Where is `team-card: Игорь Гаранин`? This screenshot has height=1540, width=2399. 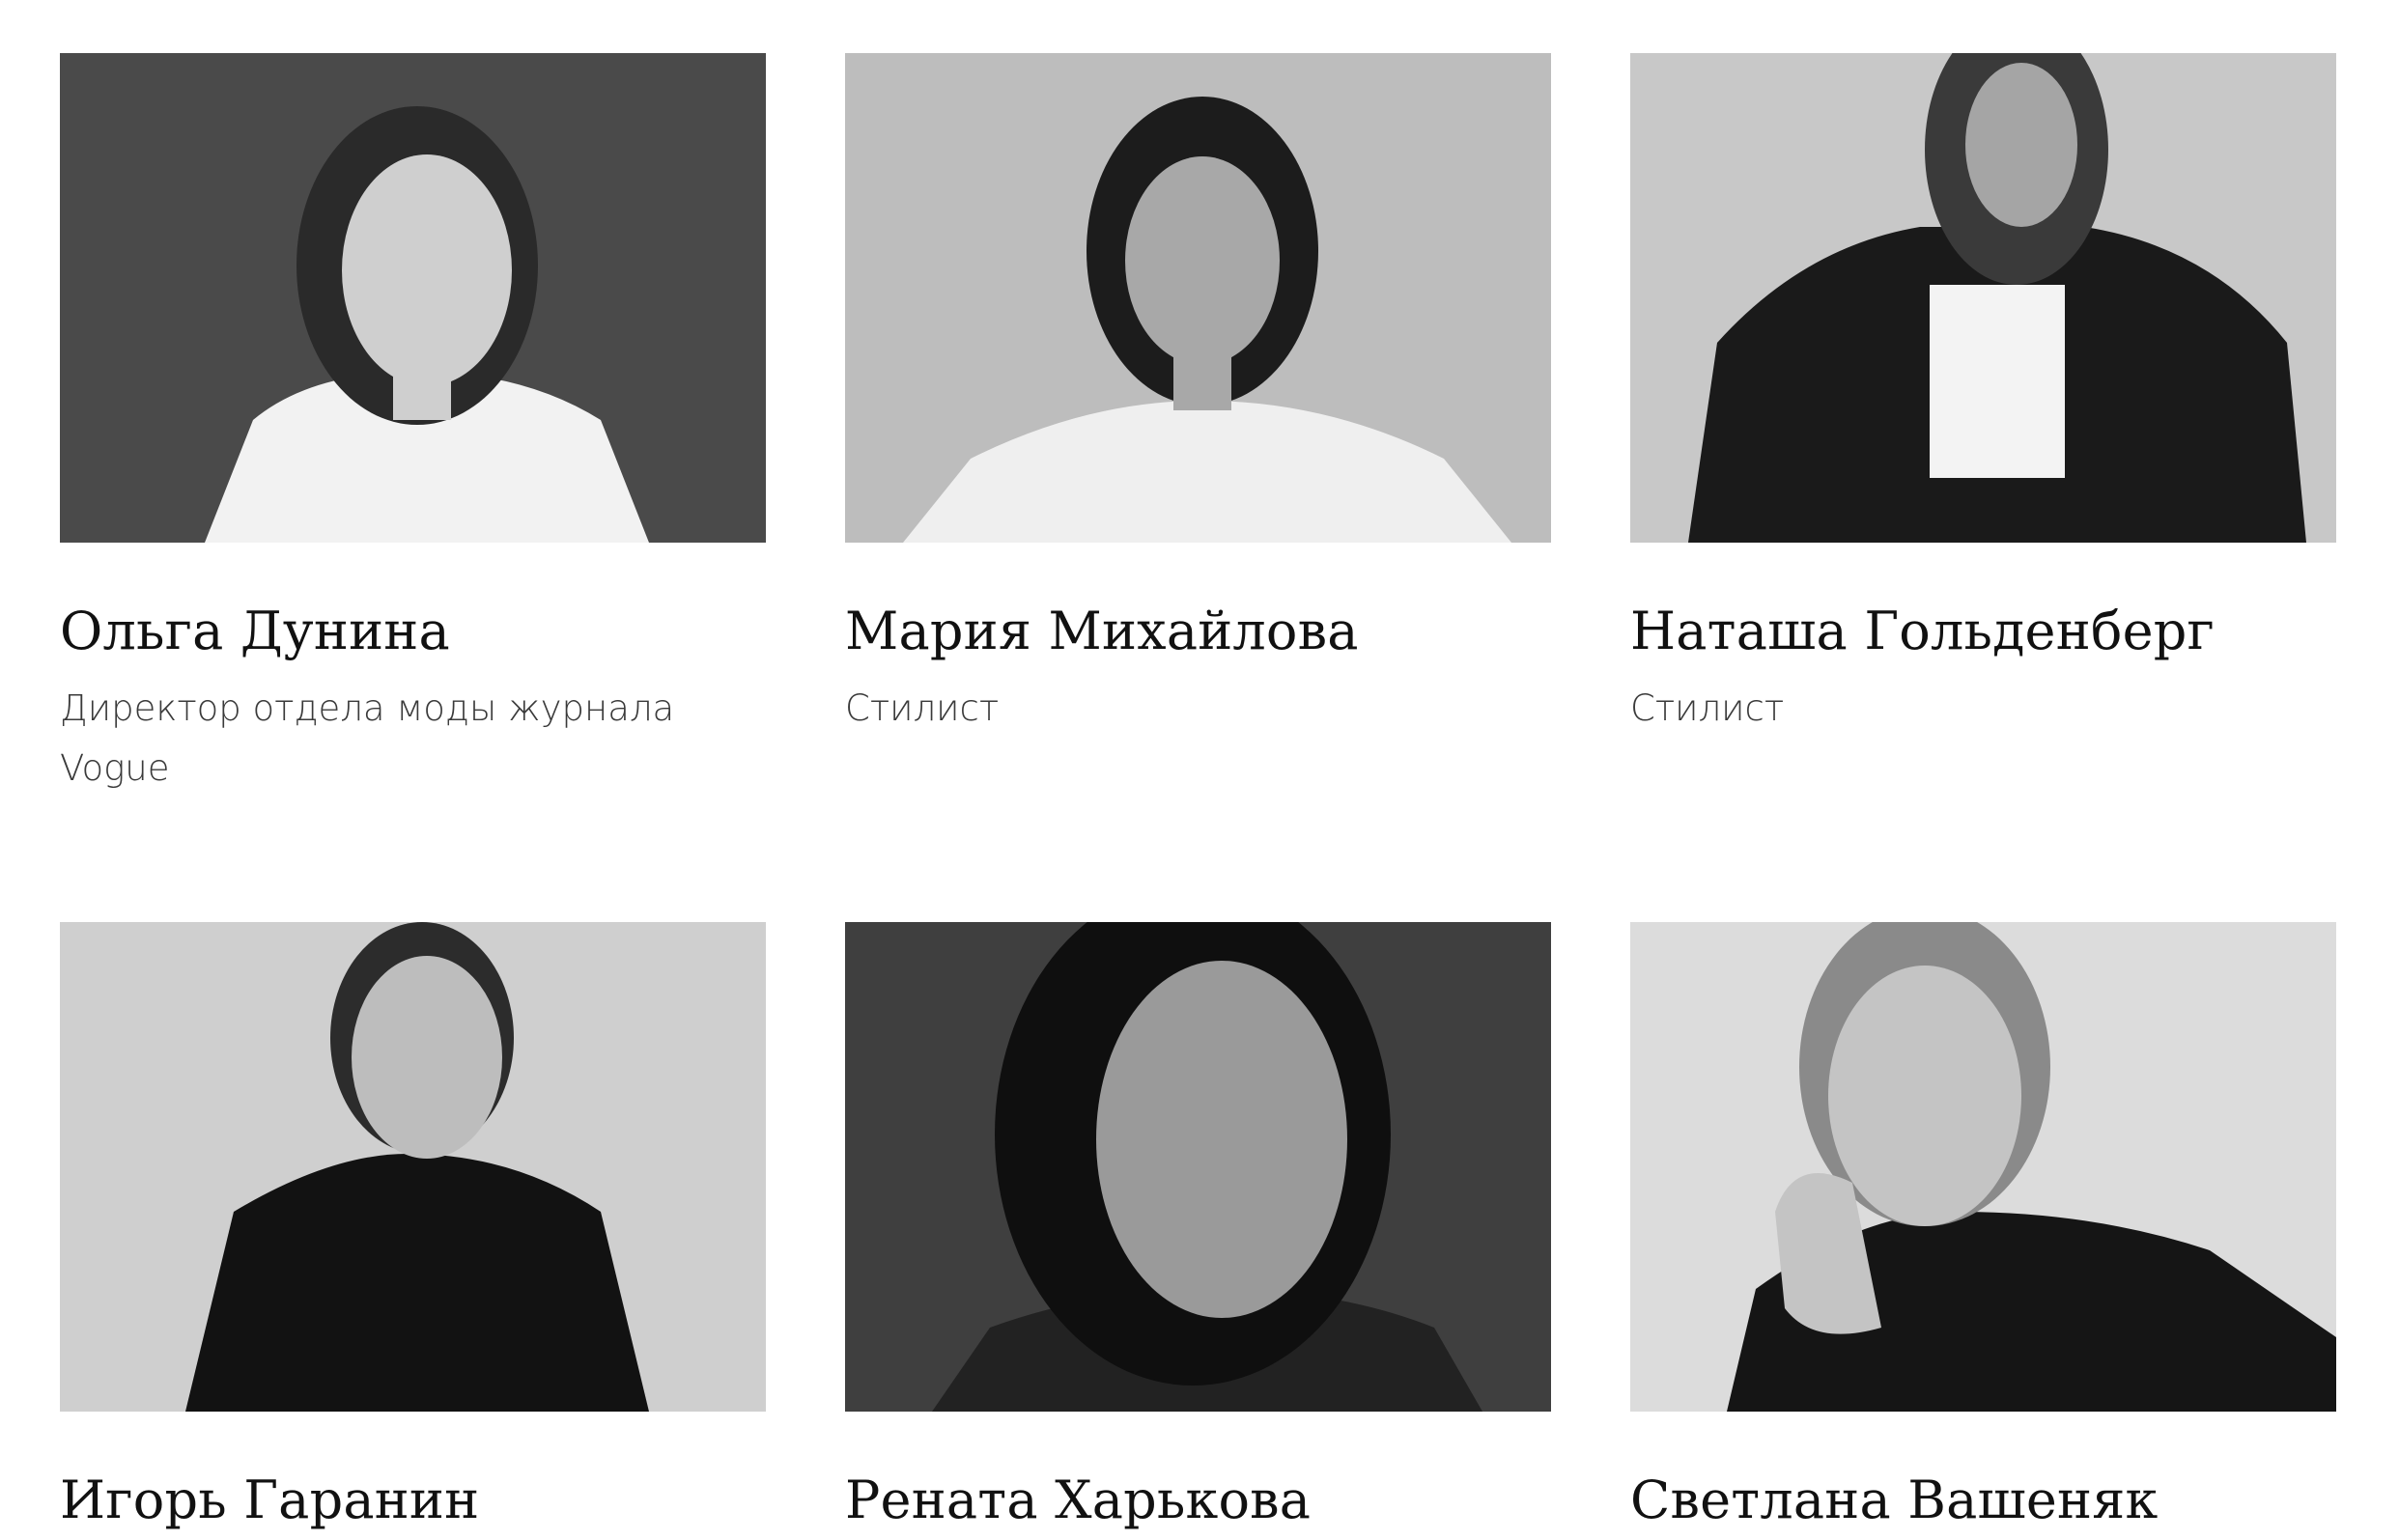 team-card: Игорь Гаранин is located at coordinates (413, 1231).